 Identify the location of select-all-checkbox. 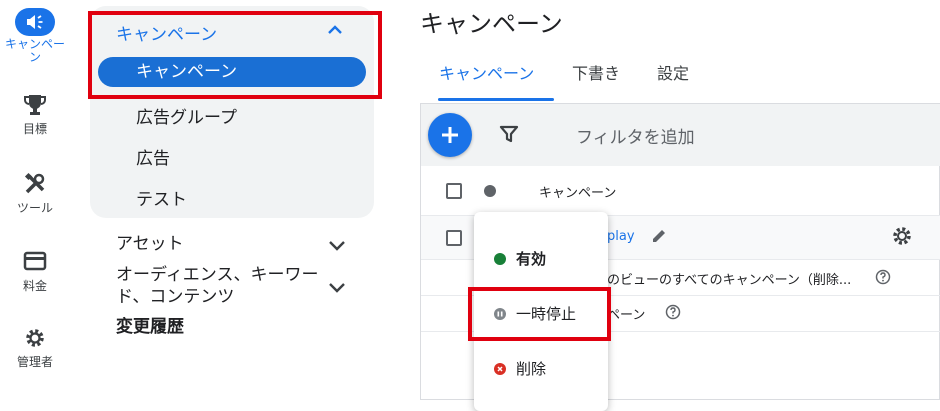
(454, 191).